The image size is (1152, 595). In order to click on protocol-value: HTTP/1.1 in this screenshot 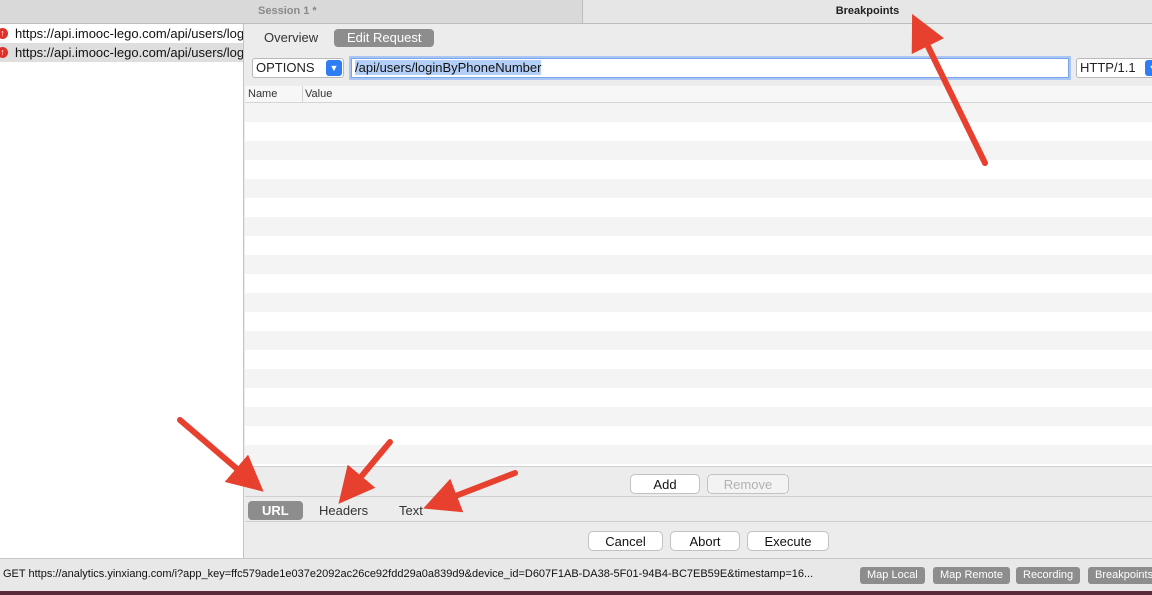, I will do `click(1108, 67)`.